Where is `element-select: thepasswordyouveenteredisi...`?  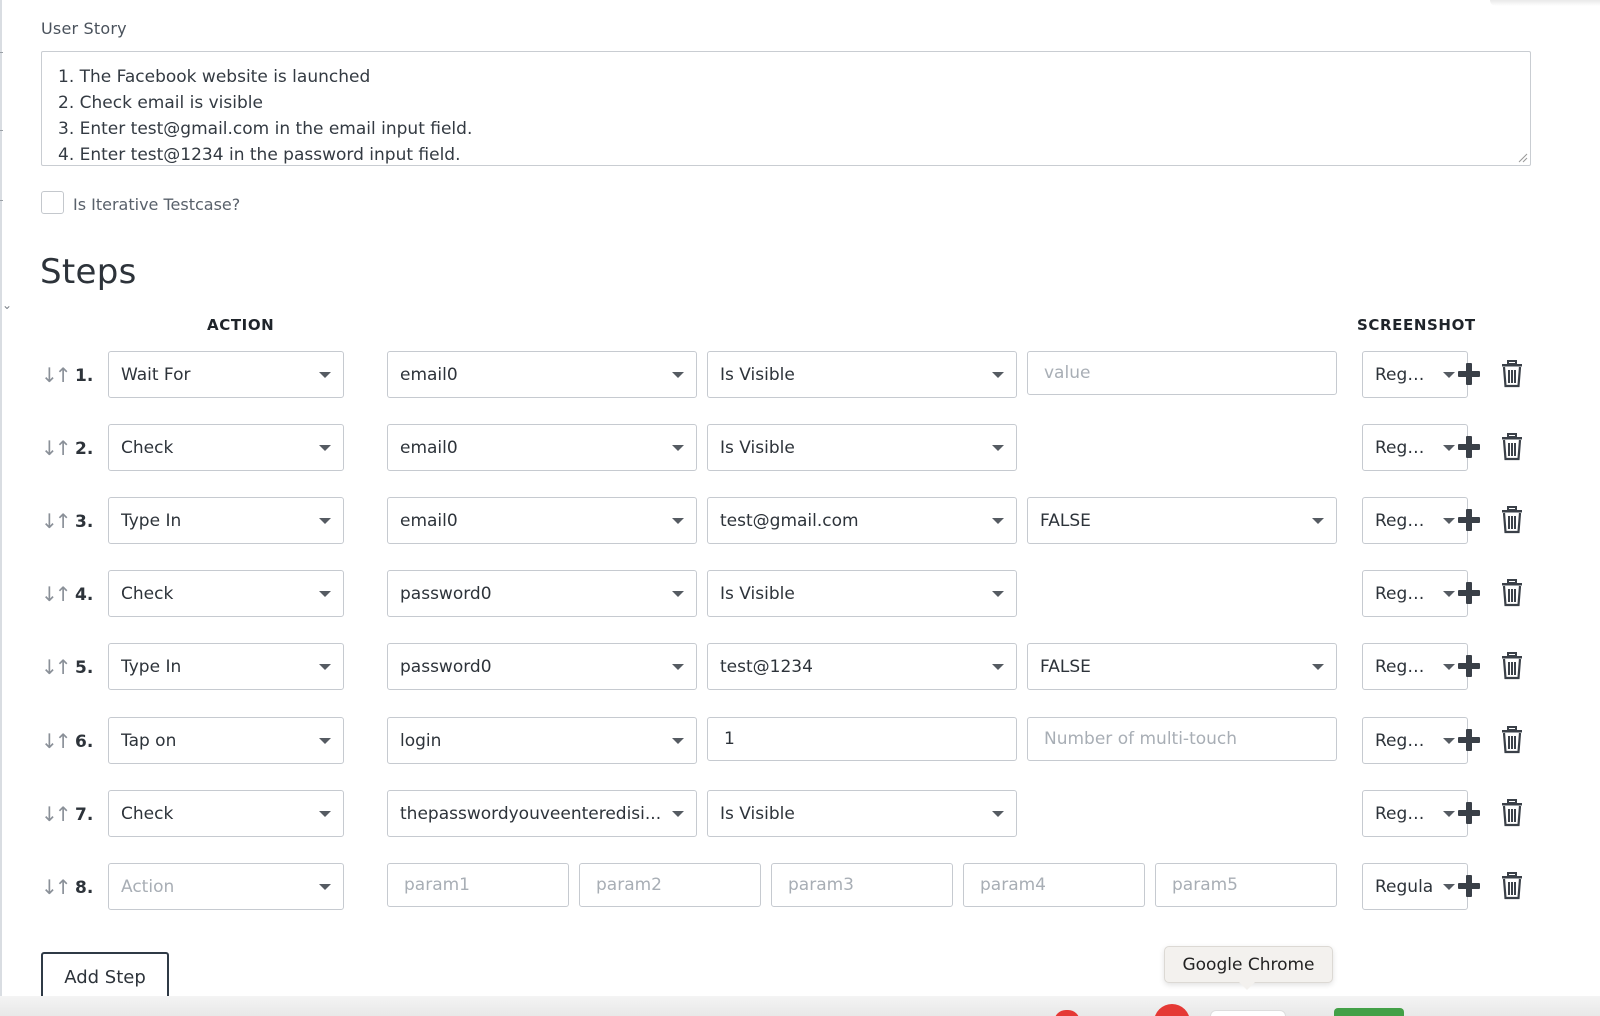
element-select: thepasswordyouveenteredisi... is located at coordinates (542, 813).